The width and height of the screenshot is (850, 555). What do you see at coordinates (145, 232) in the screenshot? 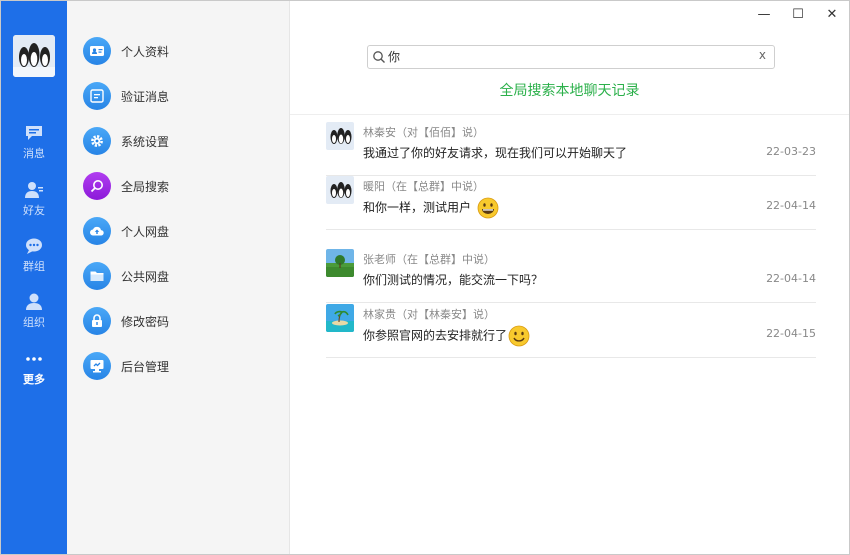
I see `menu-item-label: 个人网盘` at bounding box center [145, 232].